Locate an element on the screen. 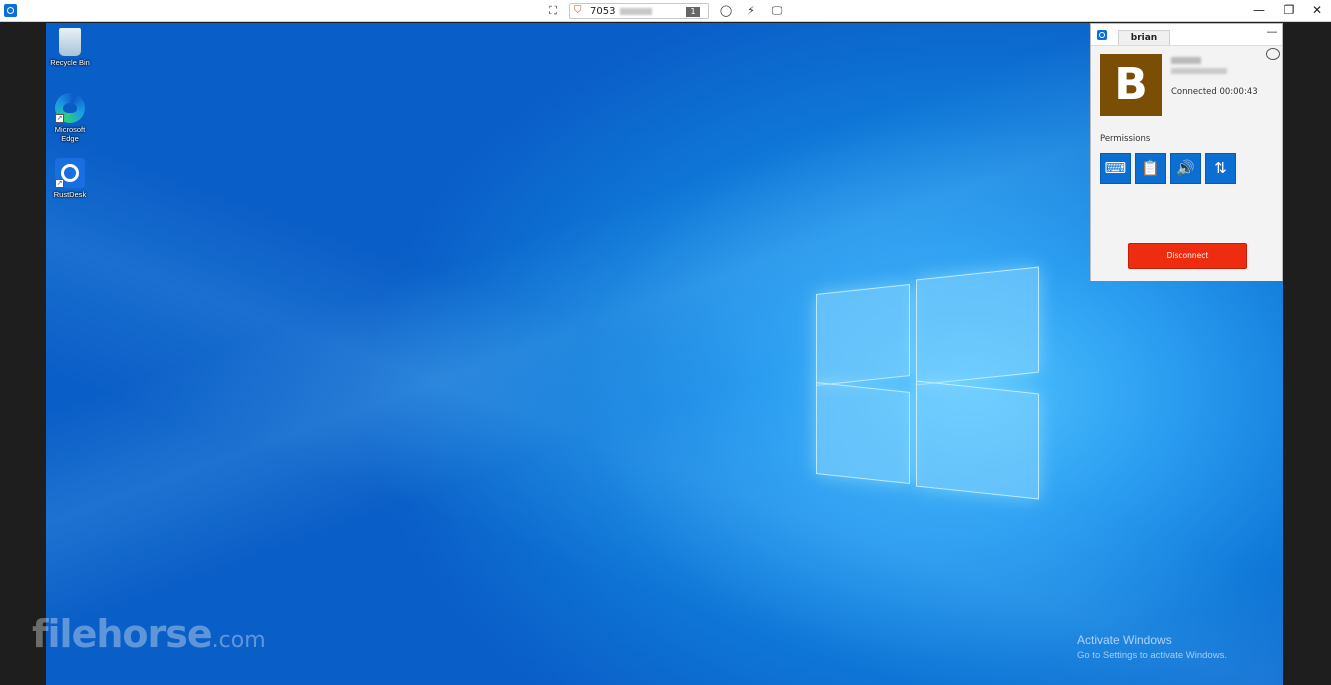 The height and width of the screenshot is (685, 1331). activation-title: Activate Windows is located at coordinates (1124, 640).